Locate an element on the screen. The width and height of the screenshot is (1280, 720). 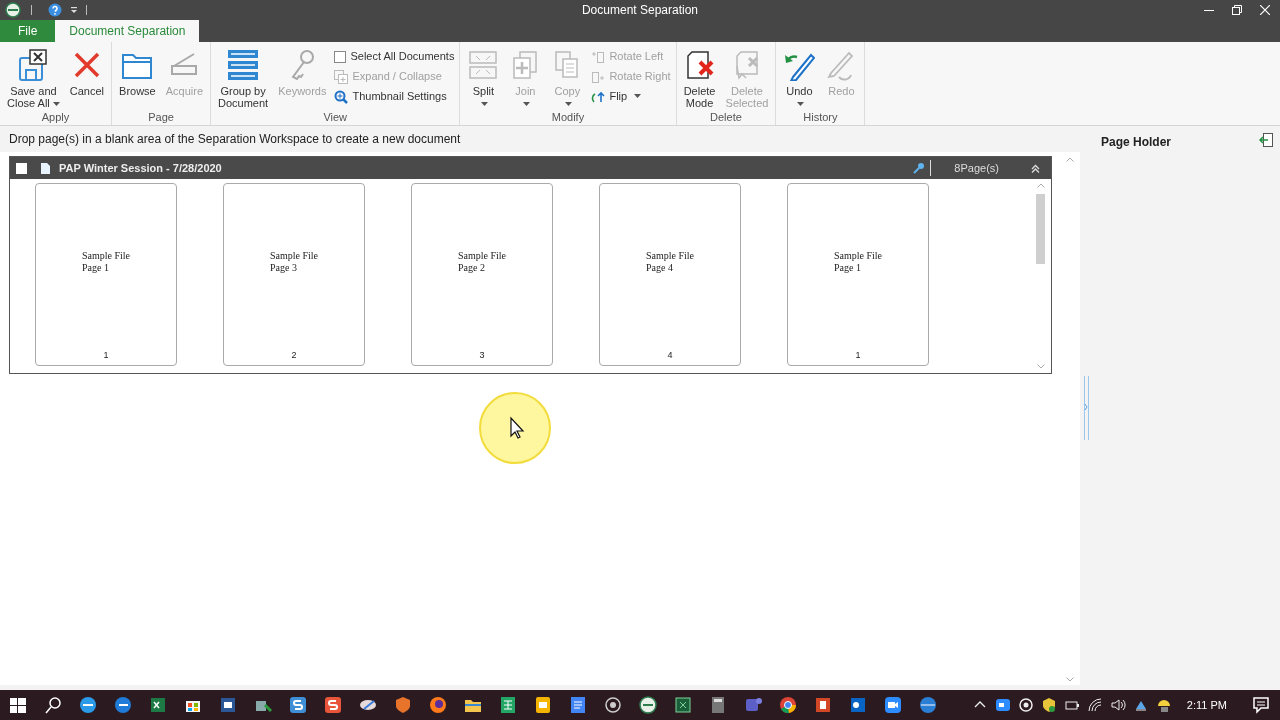
page-thumbnail: Sample File Page 2 3 is located at coordinates (482, 274).